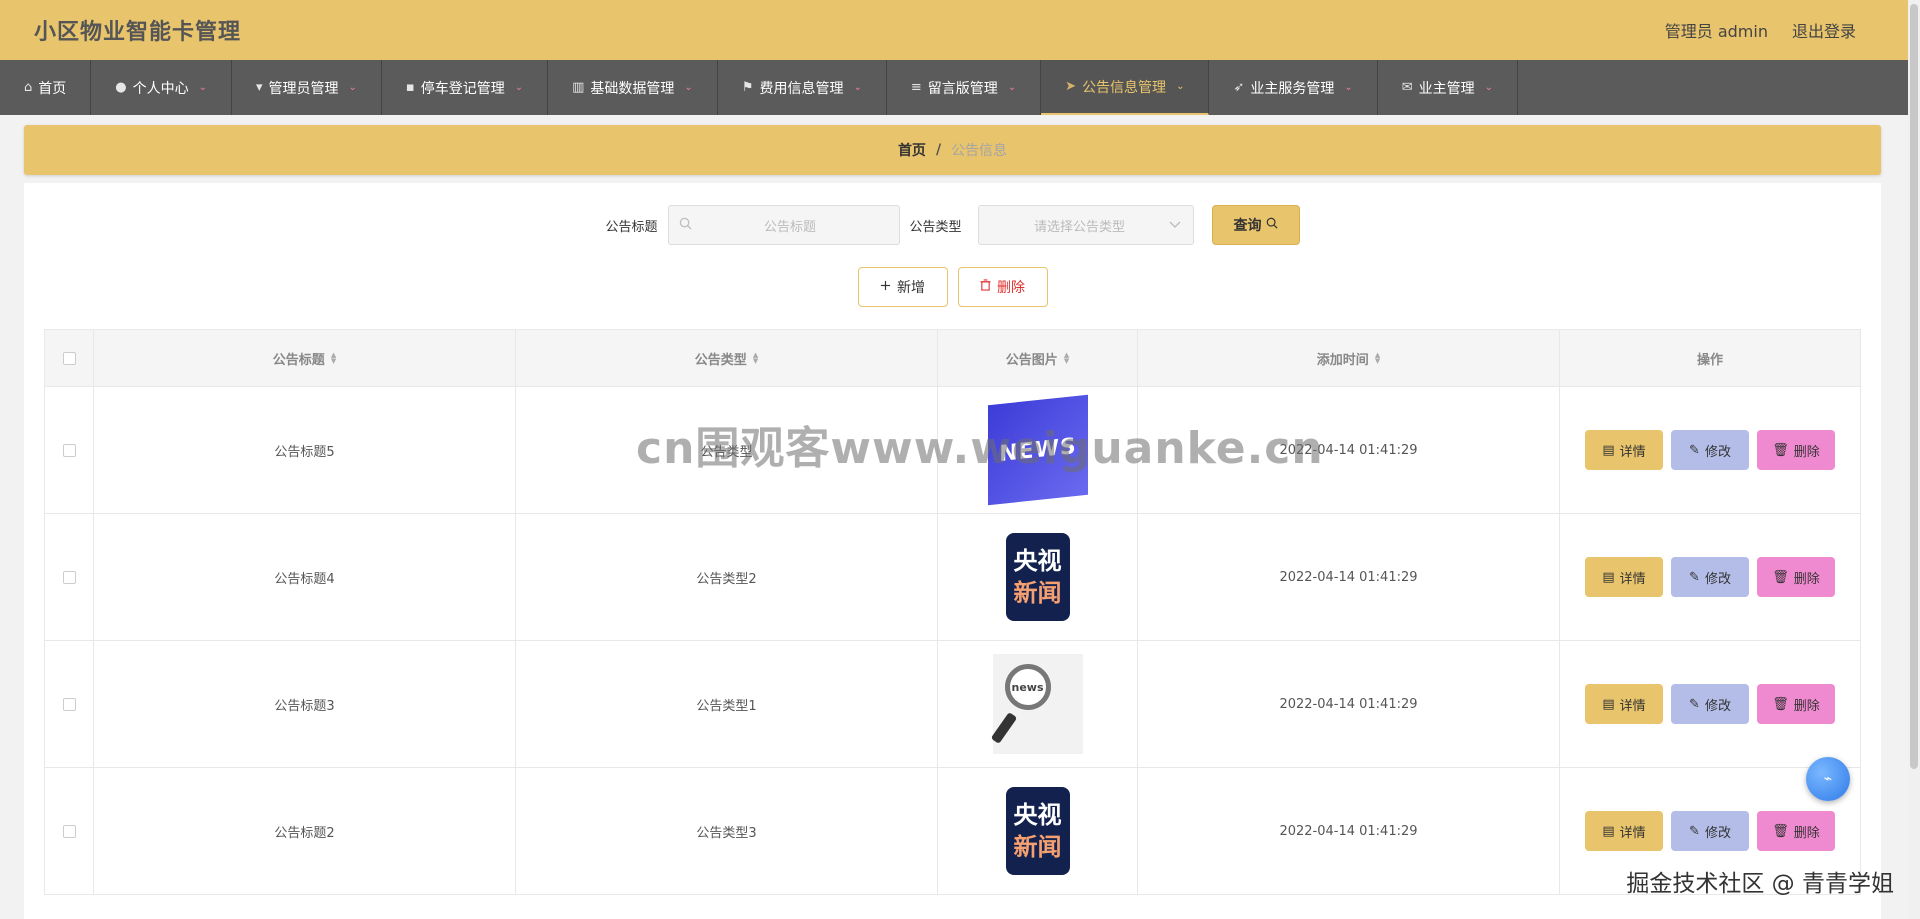 This screenshot has height=919, width=1920. I want to click on cell-title: 公告标题5, so click(305, 450).